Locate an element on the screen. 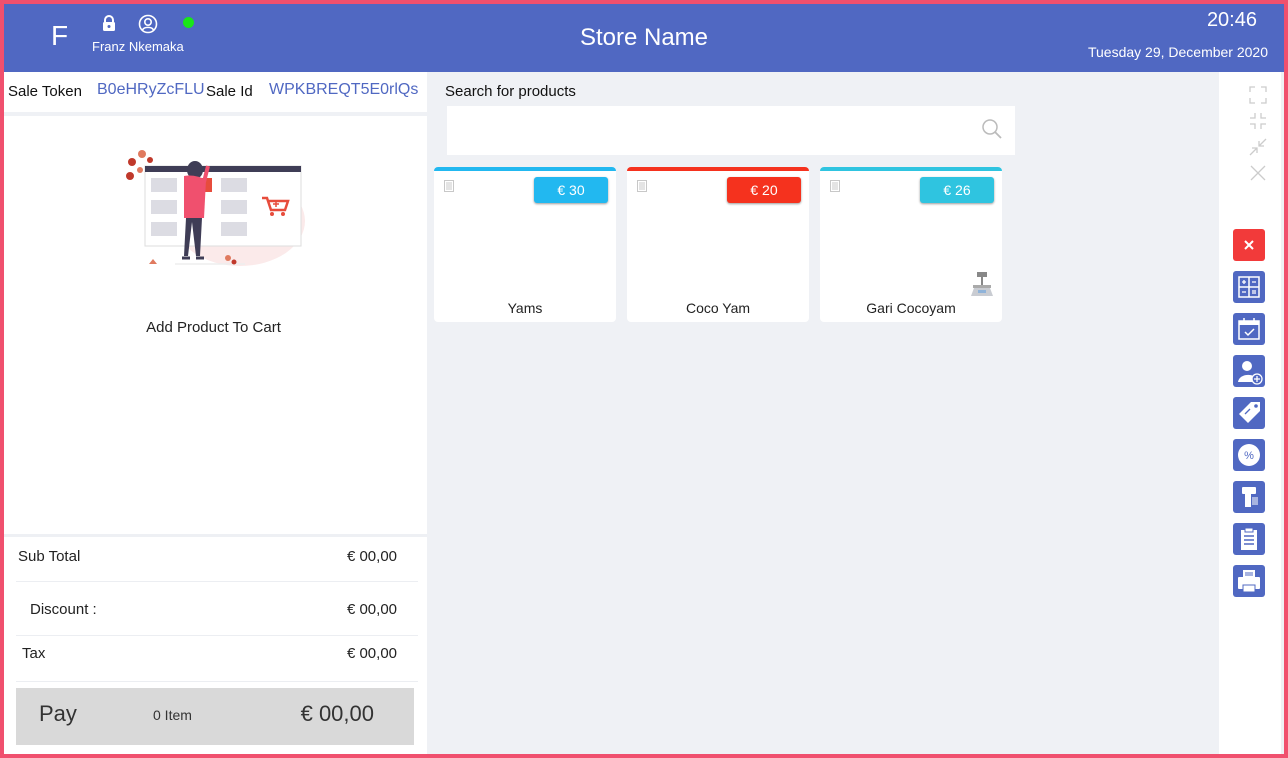 Image resolution: width=1288 pixels, height=758 pixels. search-icon is located at coordinates (992, 131).